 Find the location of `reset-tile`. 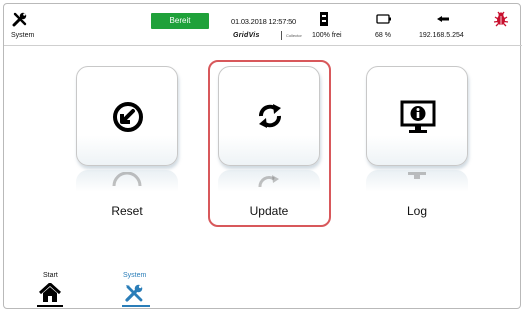

reset-tile is located at coordinates (127, 116).